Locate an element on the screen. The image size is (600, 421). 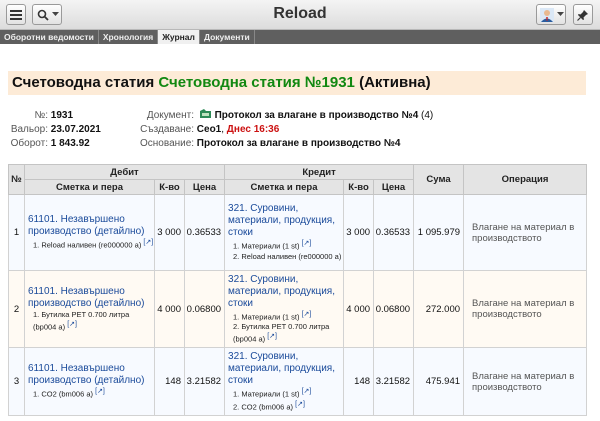
tab-documents: Документи is located at coordinates (227, 37).